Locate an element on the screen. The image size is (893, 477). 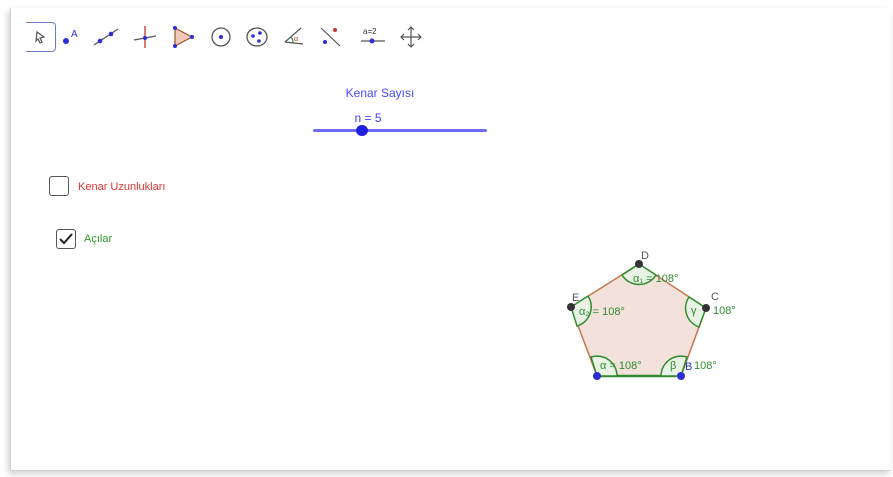
vertex-e is located at coordinates (571, 307).